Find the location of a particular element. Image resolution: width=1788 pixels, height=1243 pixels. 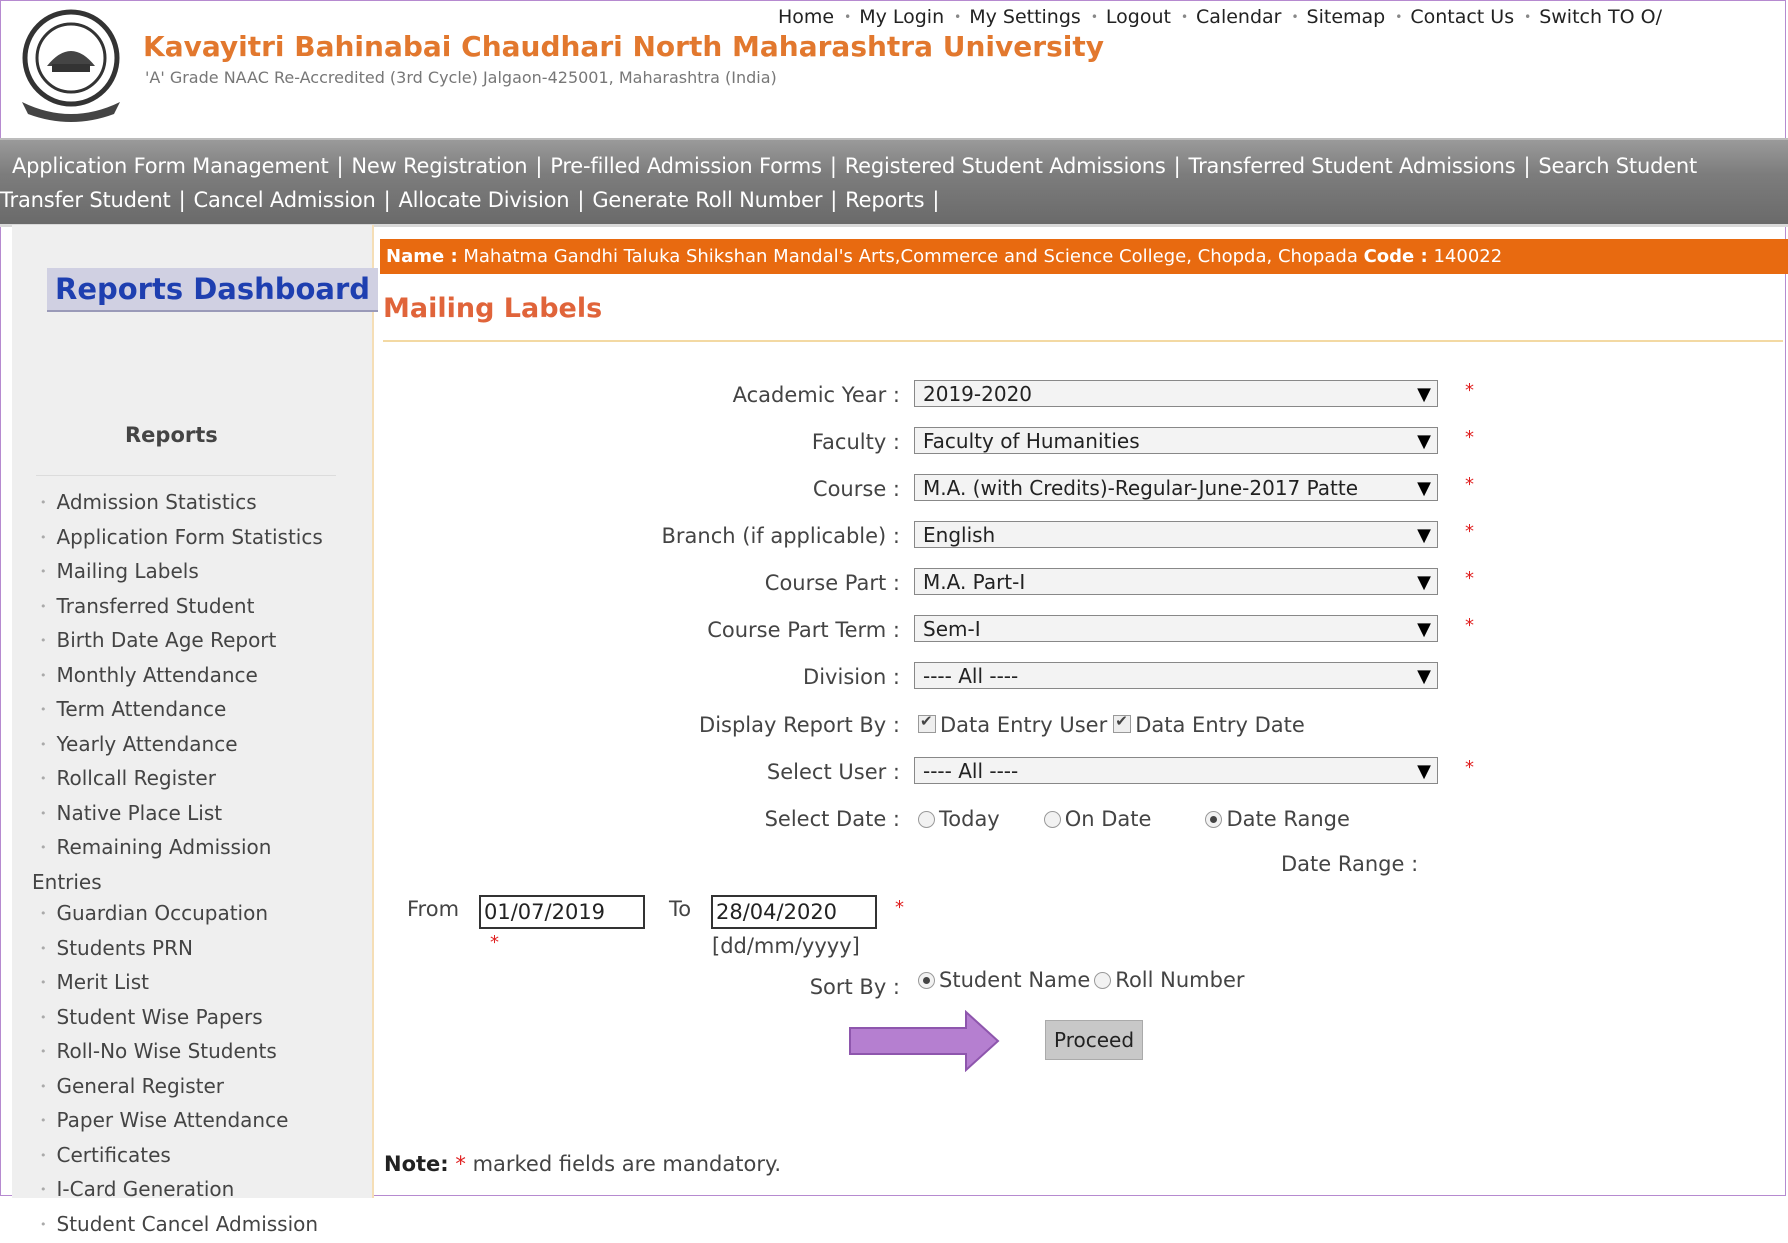

nav-item-allocate-division: Allocate Division is located at coordinates (483, 200).